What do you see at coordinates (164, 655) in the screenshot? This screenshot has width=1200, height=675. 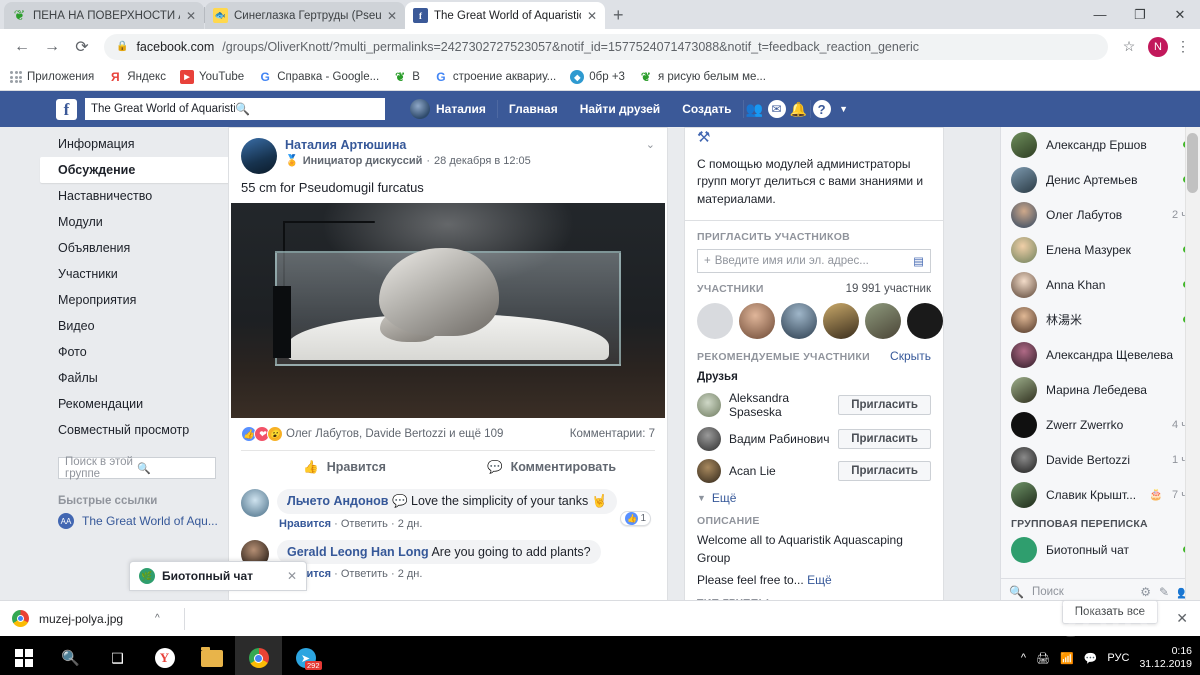 I see `taskbar-yandex: Y` at bounding box center [164, 655].